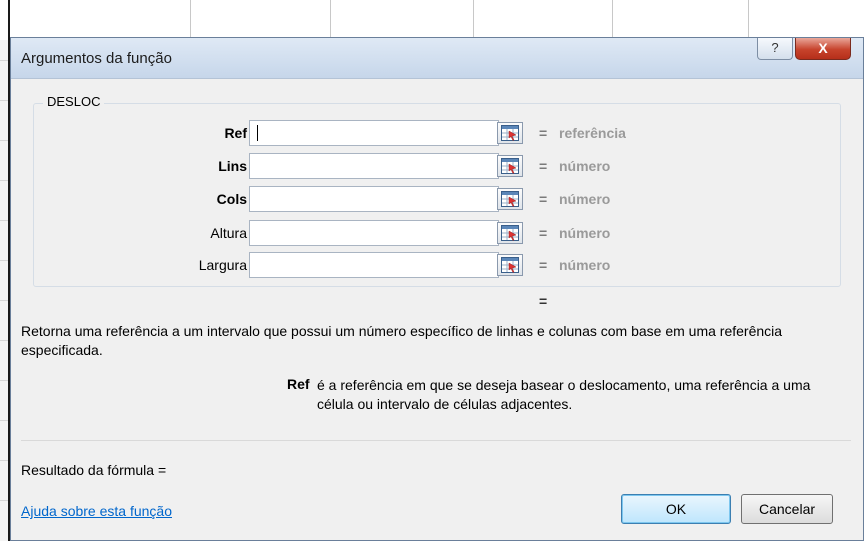  What do you see at coordinates (543, 301) in the screenshot?
I see `result-equals: =` at bounding box center [543, 301].